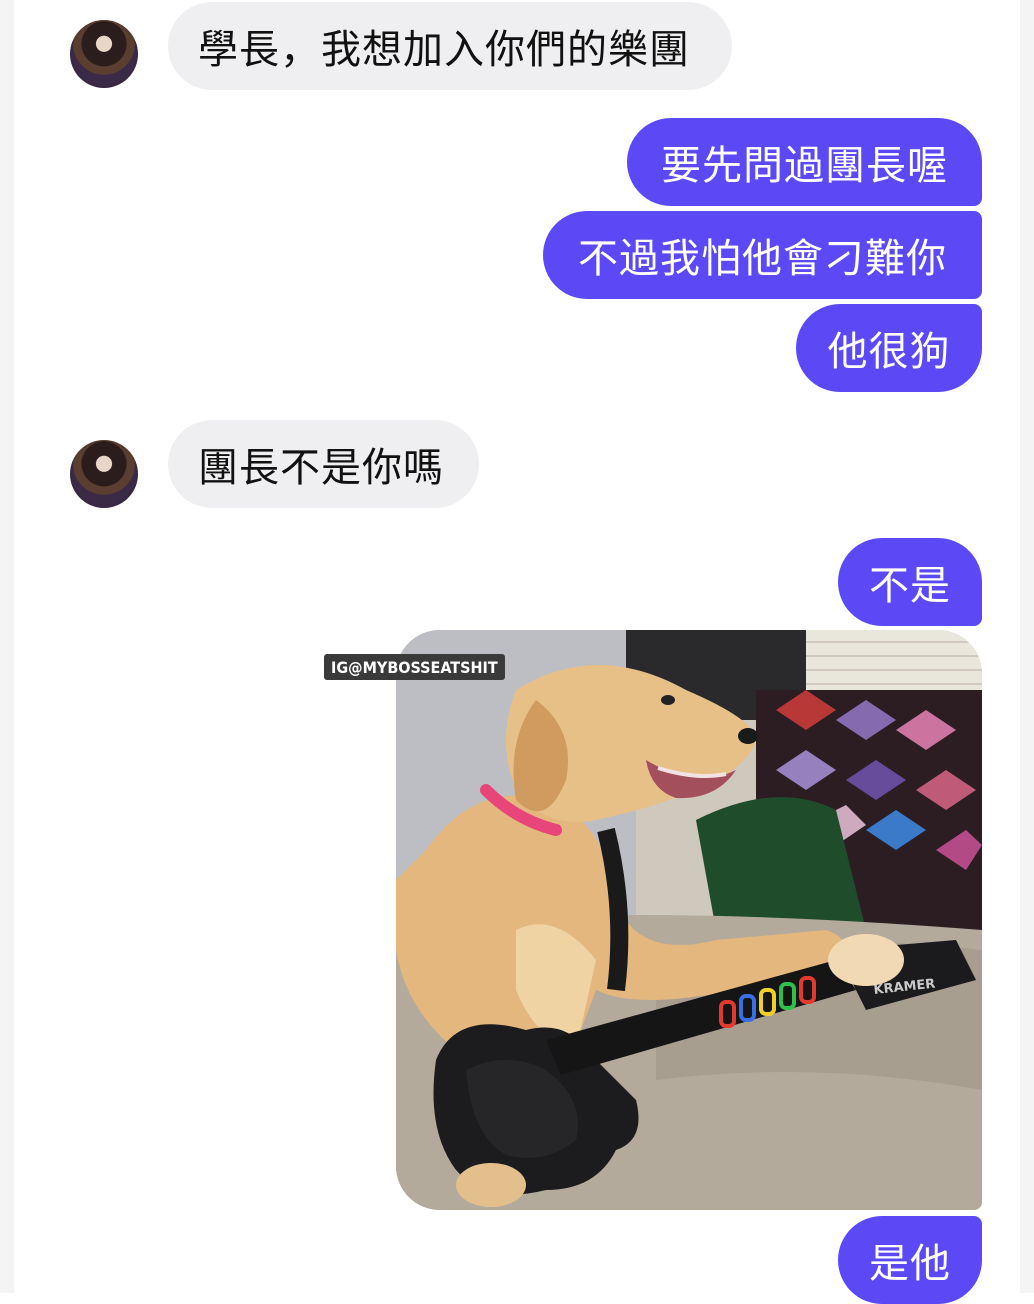  I want to click on incoming-message: 團長不是你嗎, so click(323, 464).